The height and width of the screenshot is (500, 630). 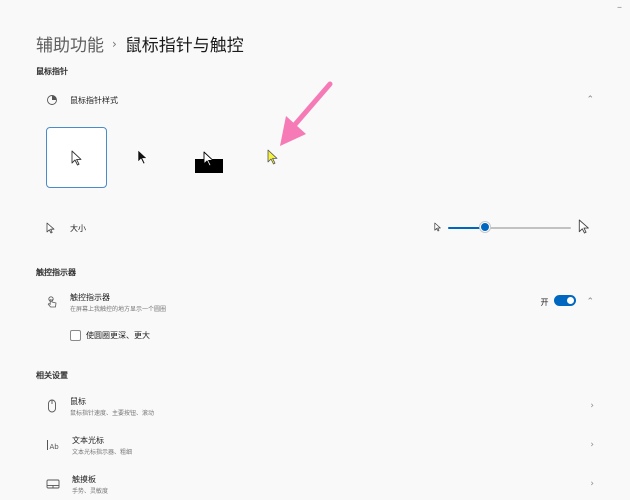 I want to click on touch-indicator-row: 触控指示器 在屏幕上我触控的地方显示一个圆圈 开 ⌃, so click(x=320, y=302).